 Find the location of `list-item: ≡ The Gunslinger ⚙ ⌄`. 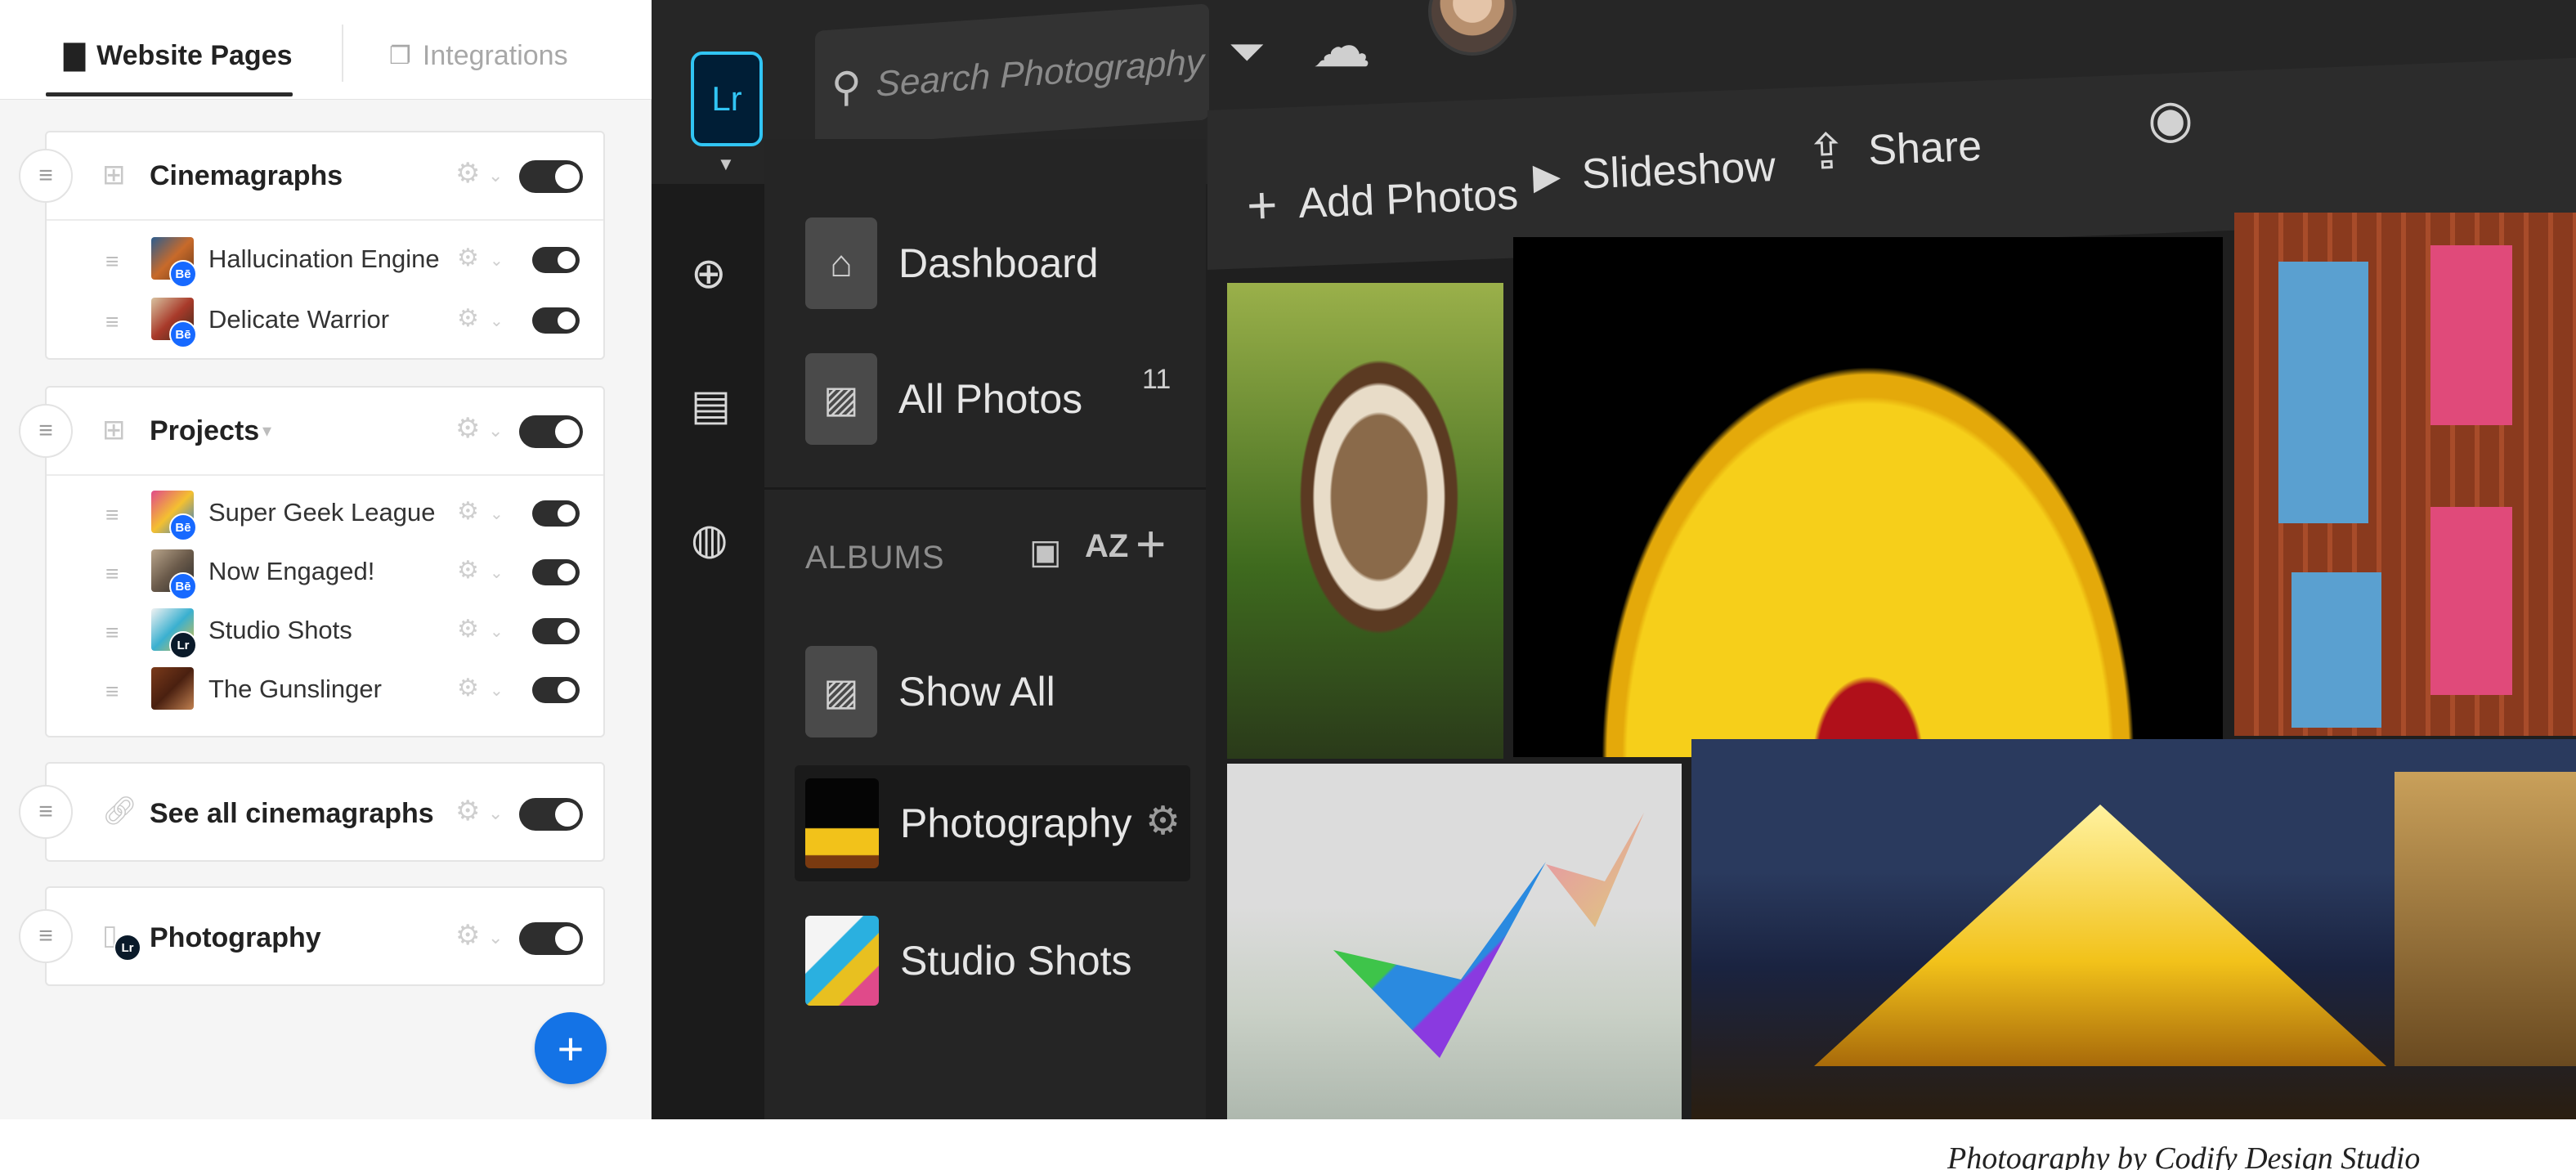

list-item: ≡ The Gunslinger ⚙ ⌄ is located at coordinates (325, 690).